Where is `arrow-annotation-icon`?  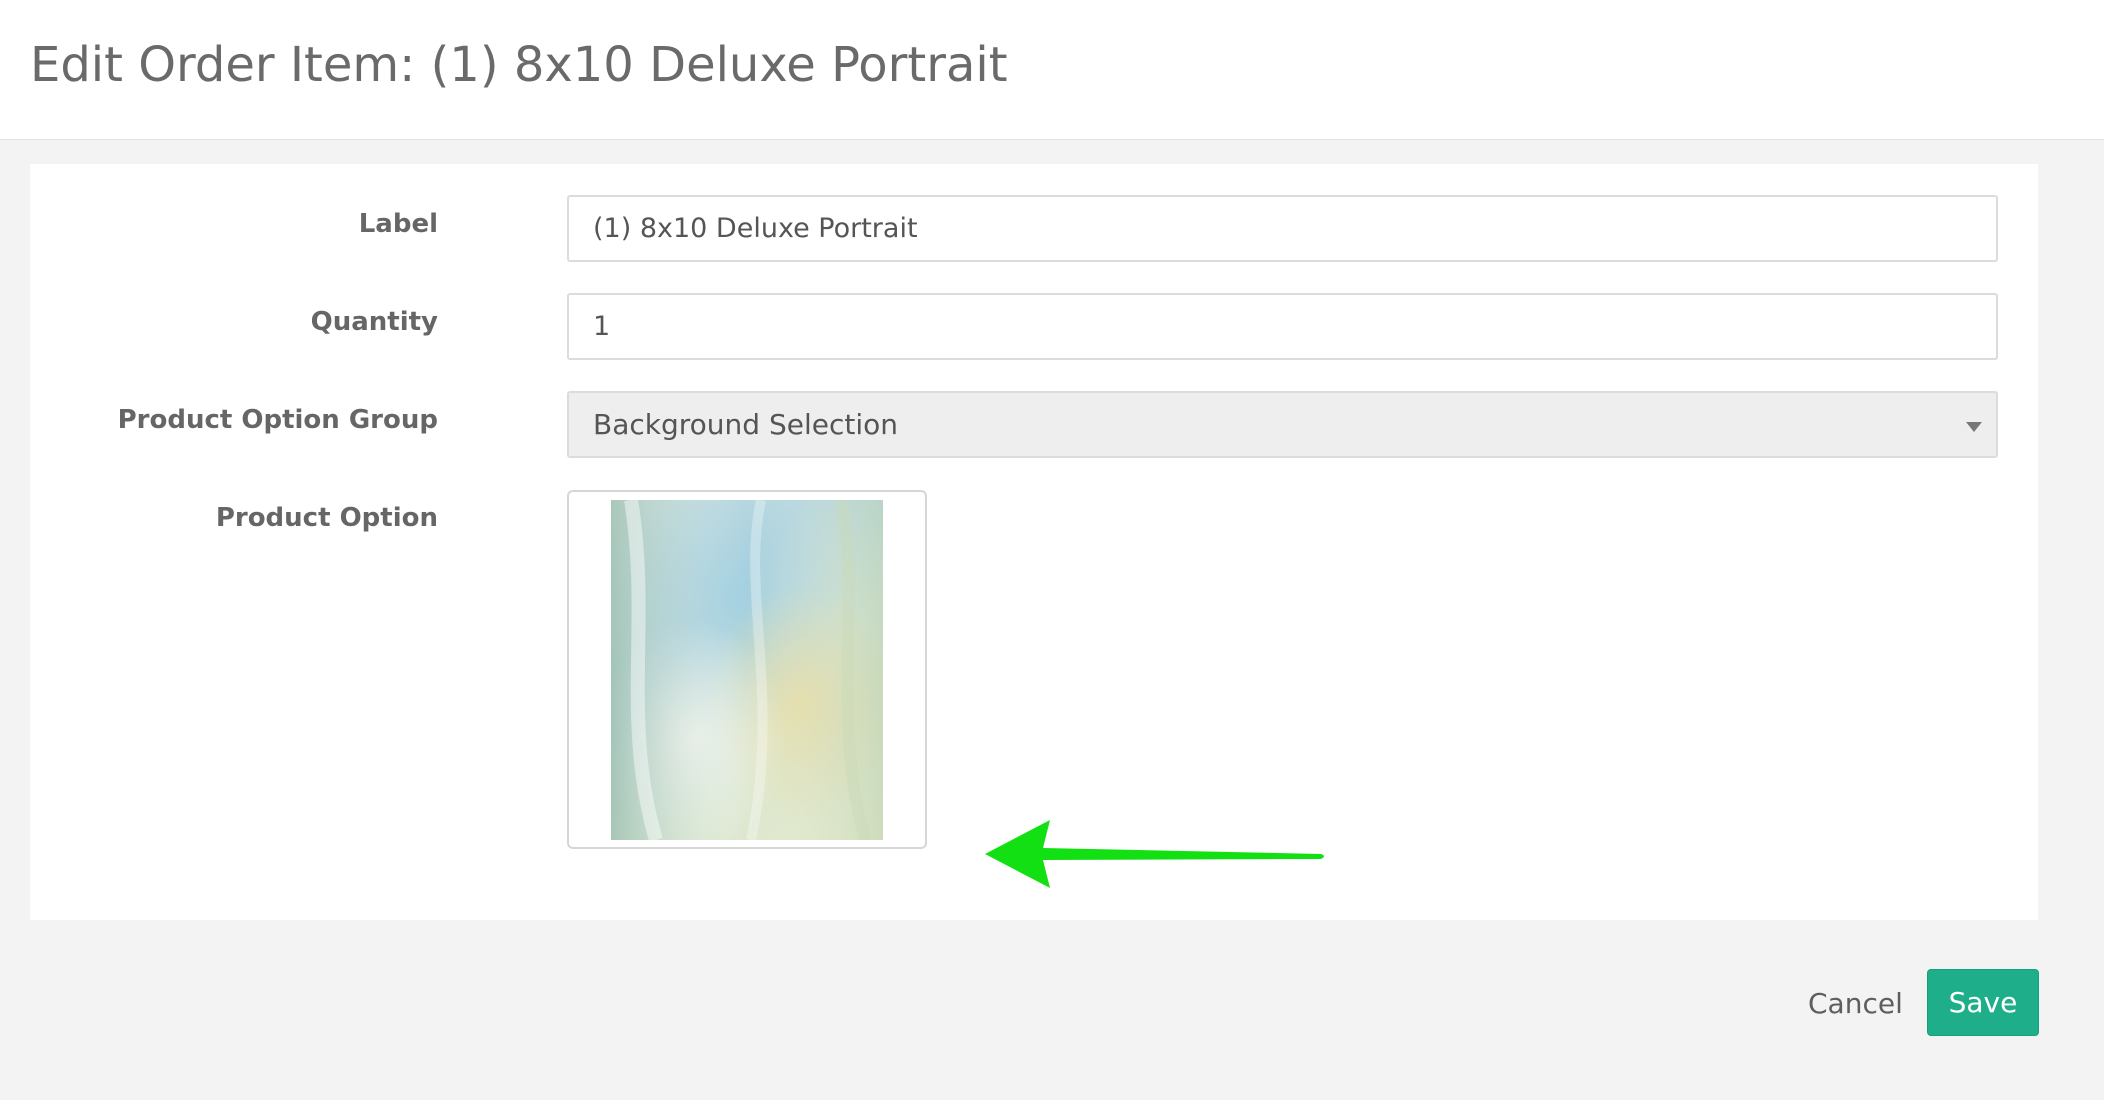
arrow-annotation-icon is located at coordinates (1154, 854).